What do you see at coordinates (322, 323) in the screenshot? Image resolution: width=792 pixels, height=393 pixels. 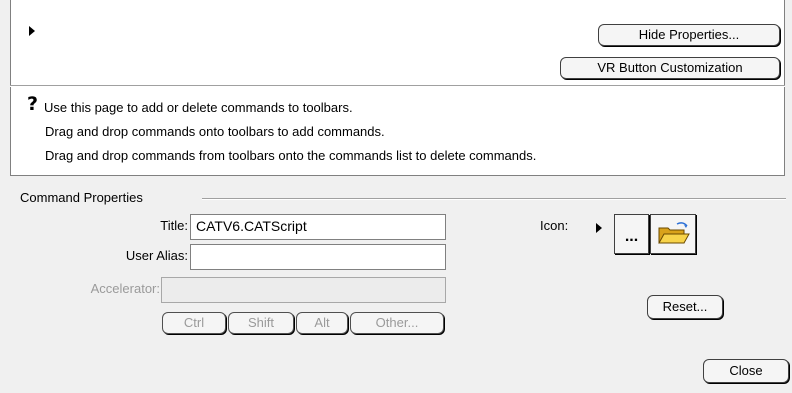 I see `alt-modifier-button: Alt` at bounding box center [322, 323].